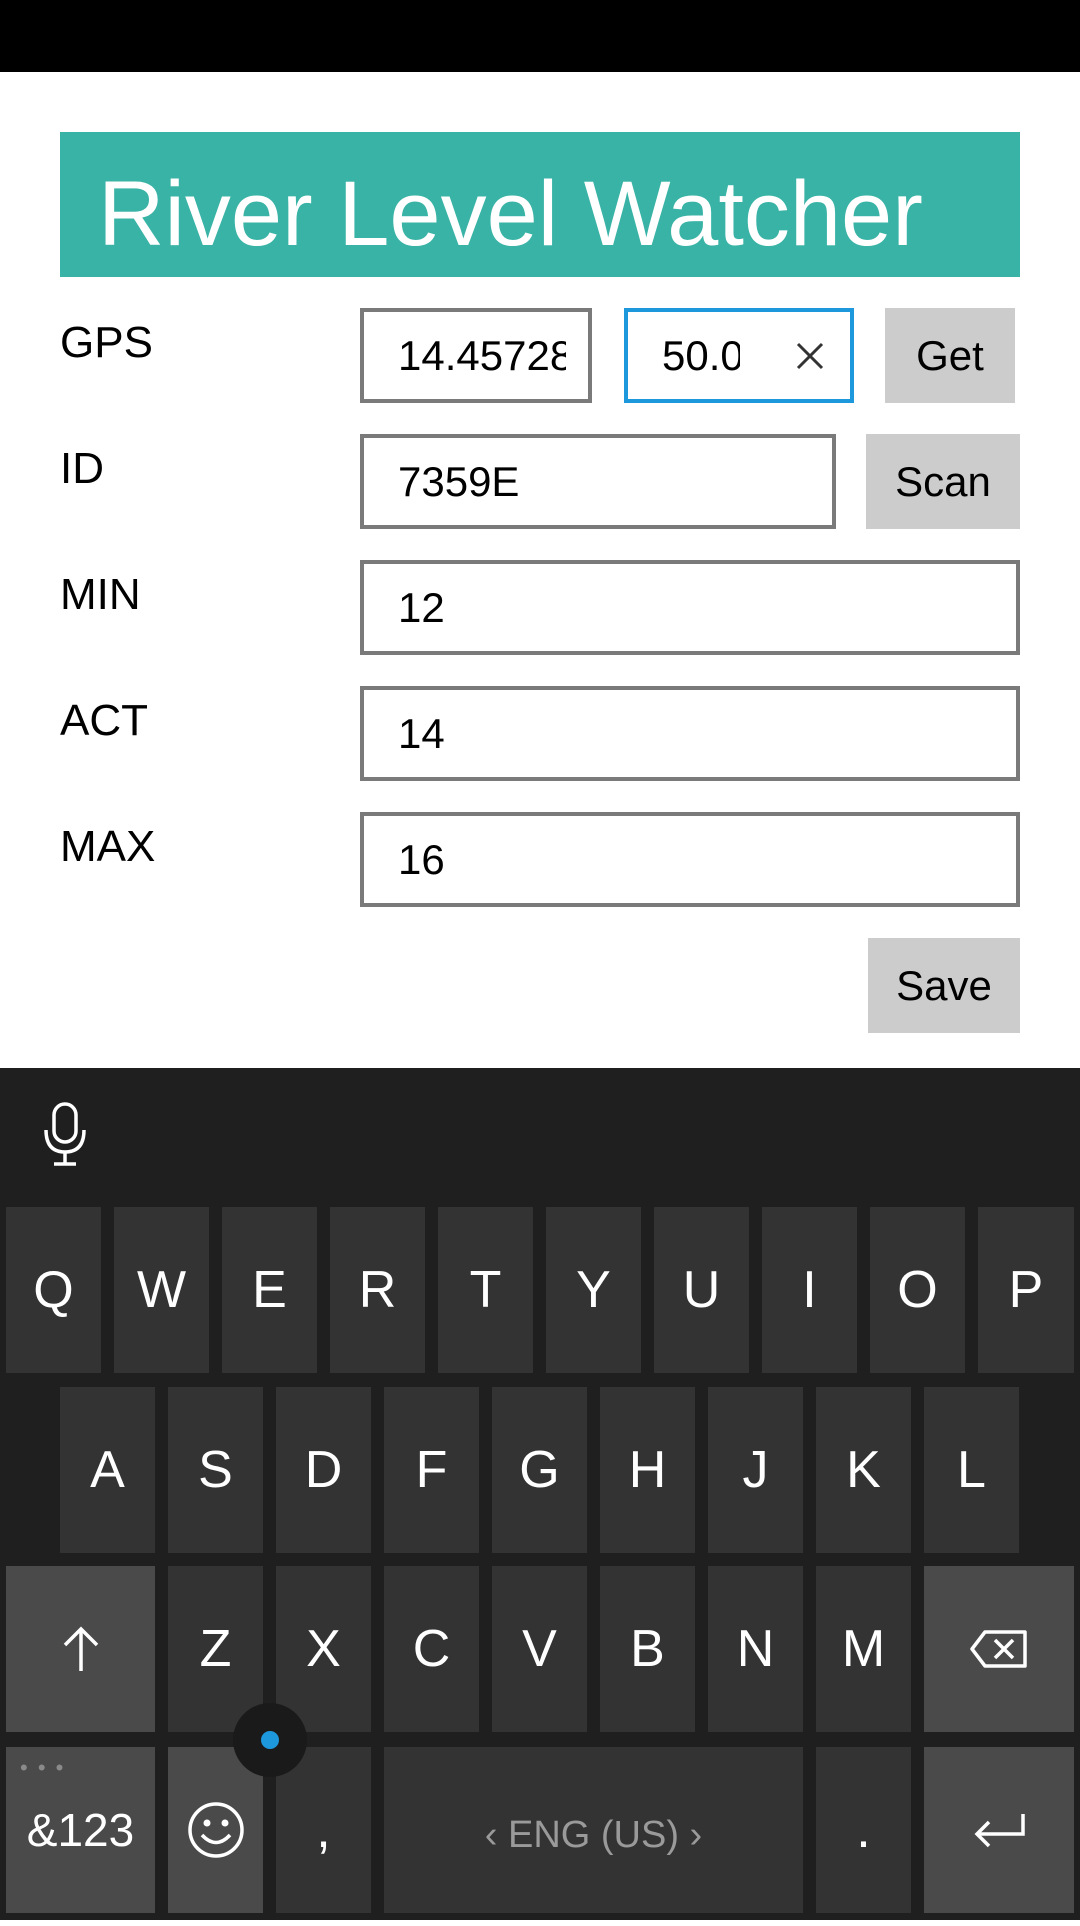 Image resolution: width=1080 pixels, height=1926 pixels. I want to click on key-z: Z, so click(215, 1649).